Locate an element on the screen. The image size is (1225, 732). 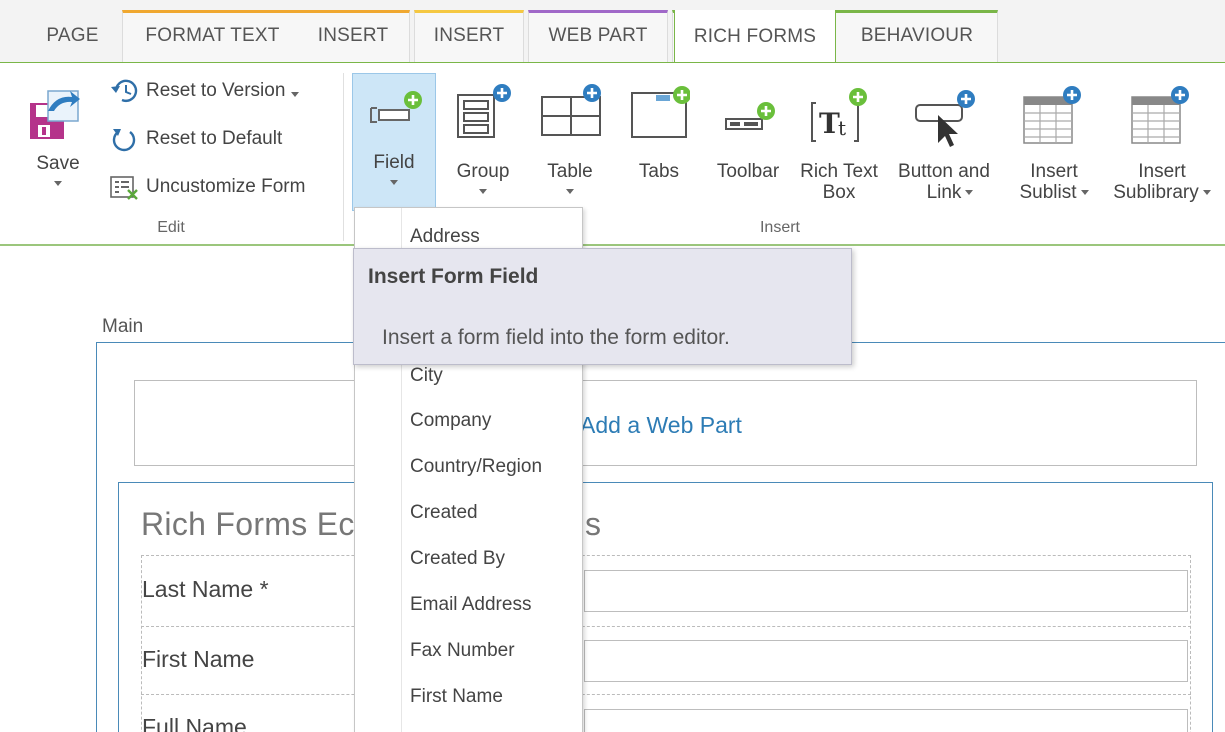
uncustomize-form-label: Uncustomize Form is located at coordinates (226, 186).